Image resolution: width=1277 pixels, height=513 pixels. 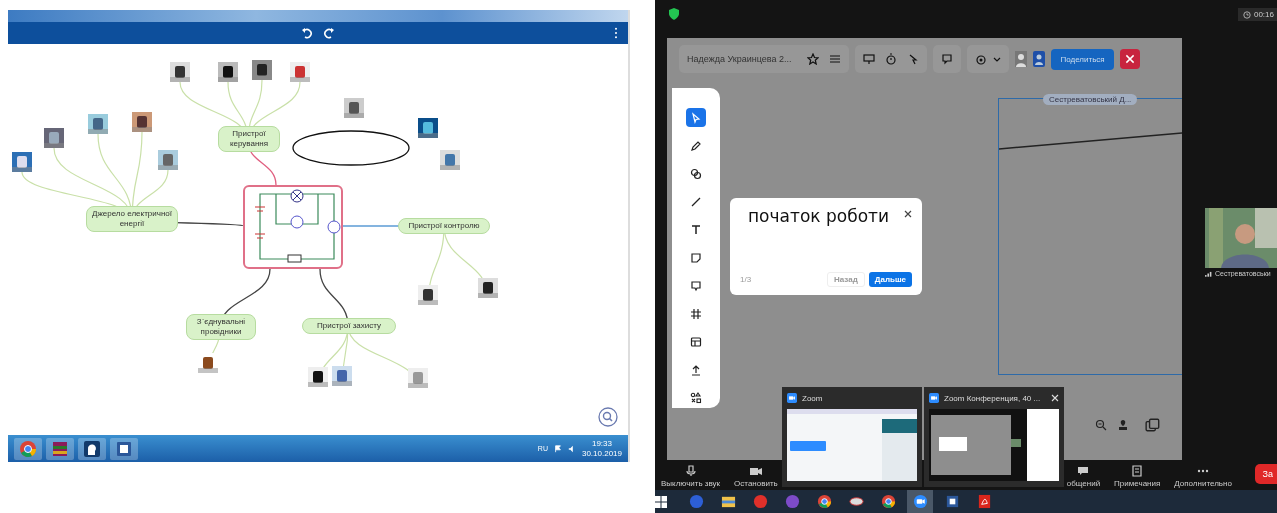 What do you see at coordinates (132, 219) in the screenshot?
I see `topic-node: Джерело електричної енергії` at bounding box center [132, 219].